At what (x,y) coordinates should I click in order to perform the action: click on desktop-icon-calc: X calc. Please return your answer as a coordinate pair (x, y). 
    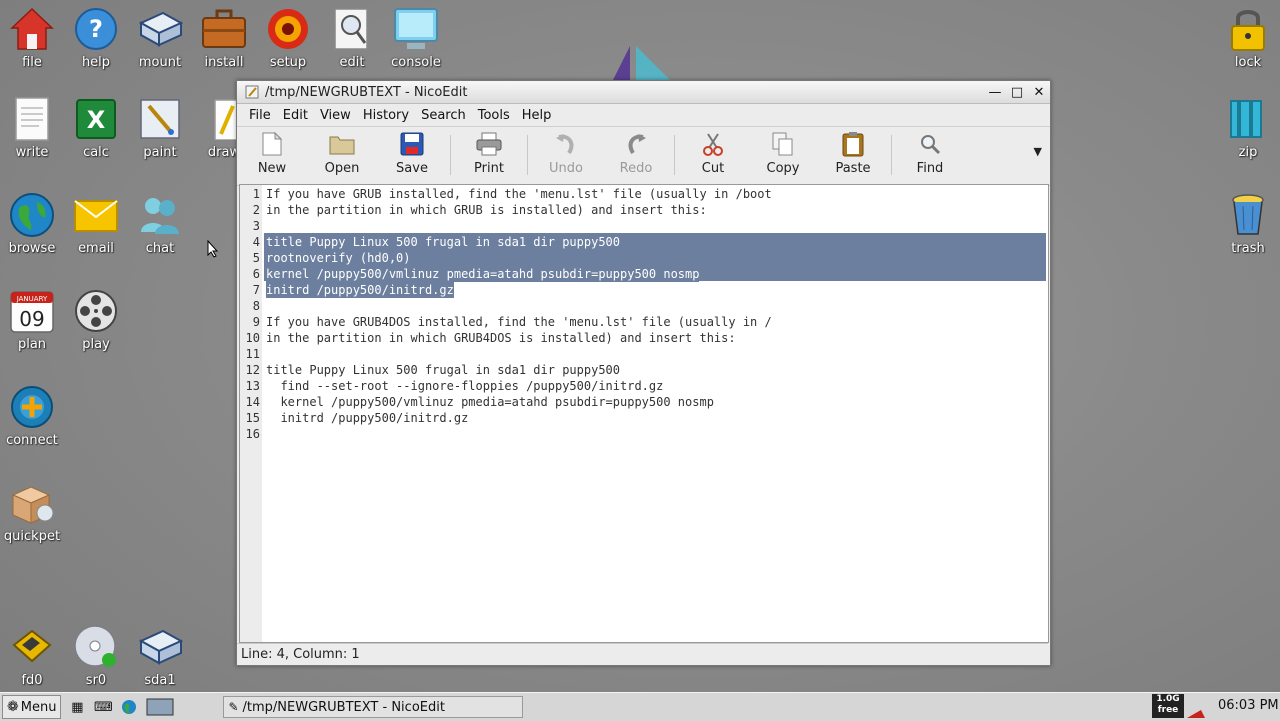
    Looking at the image, I should click on (96, 132).